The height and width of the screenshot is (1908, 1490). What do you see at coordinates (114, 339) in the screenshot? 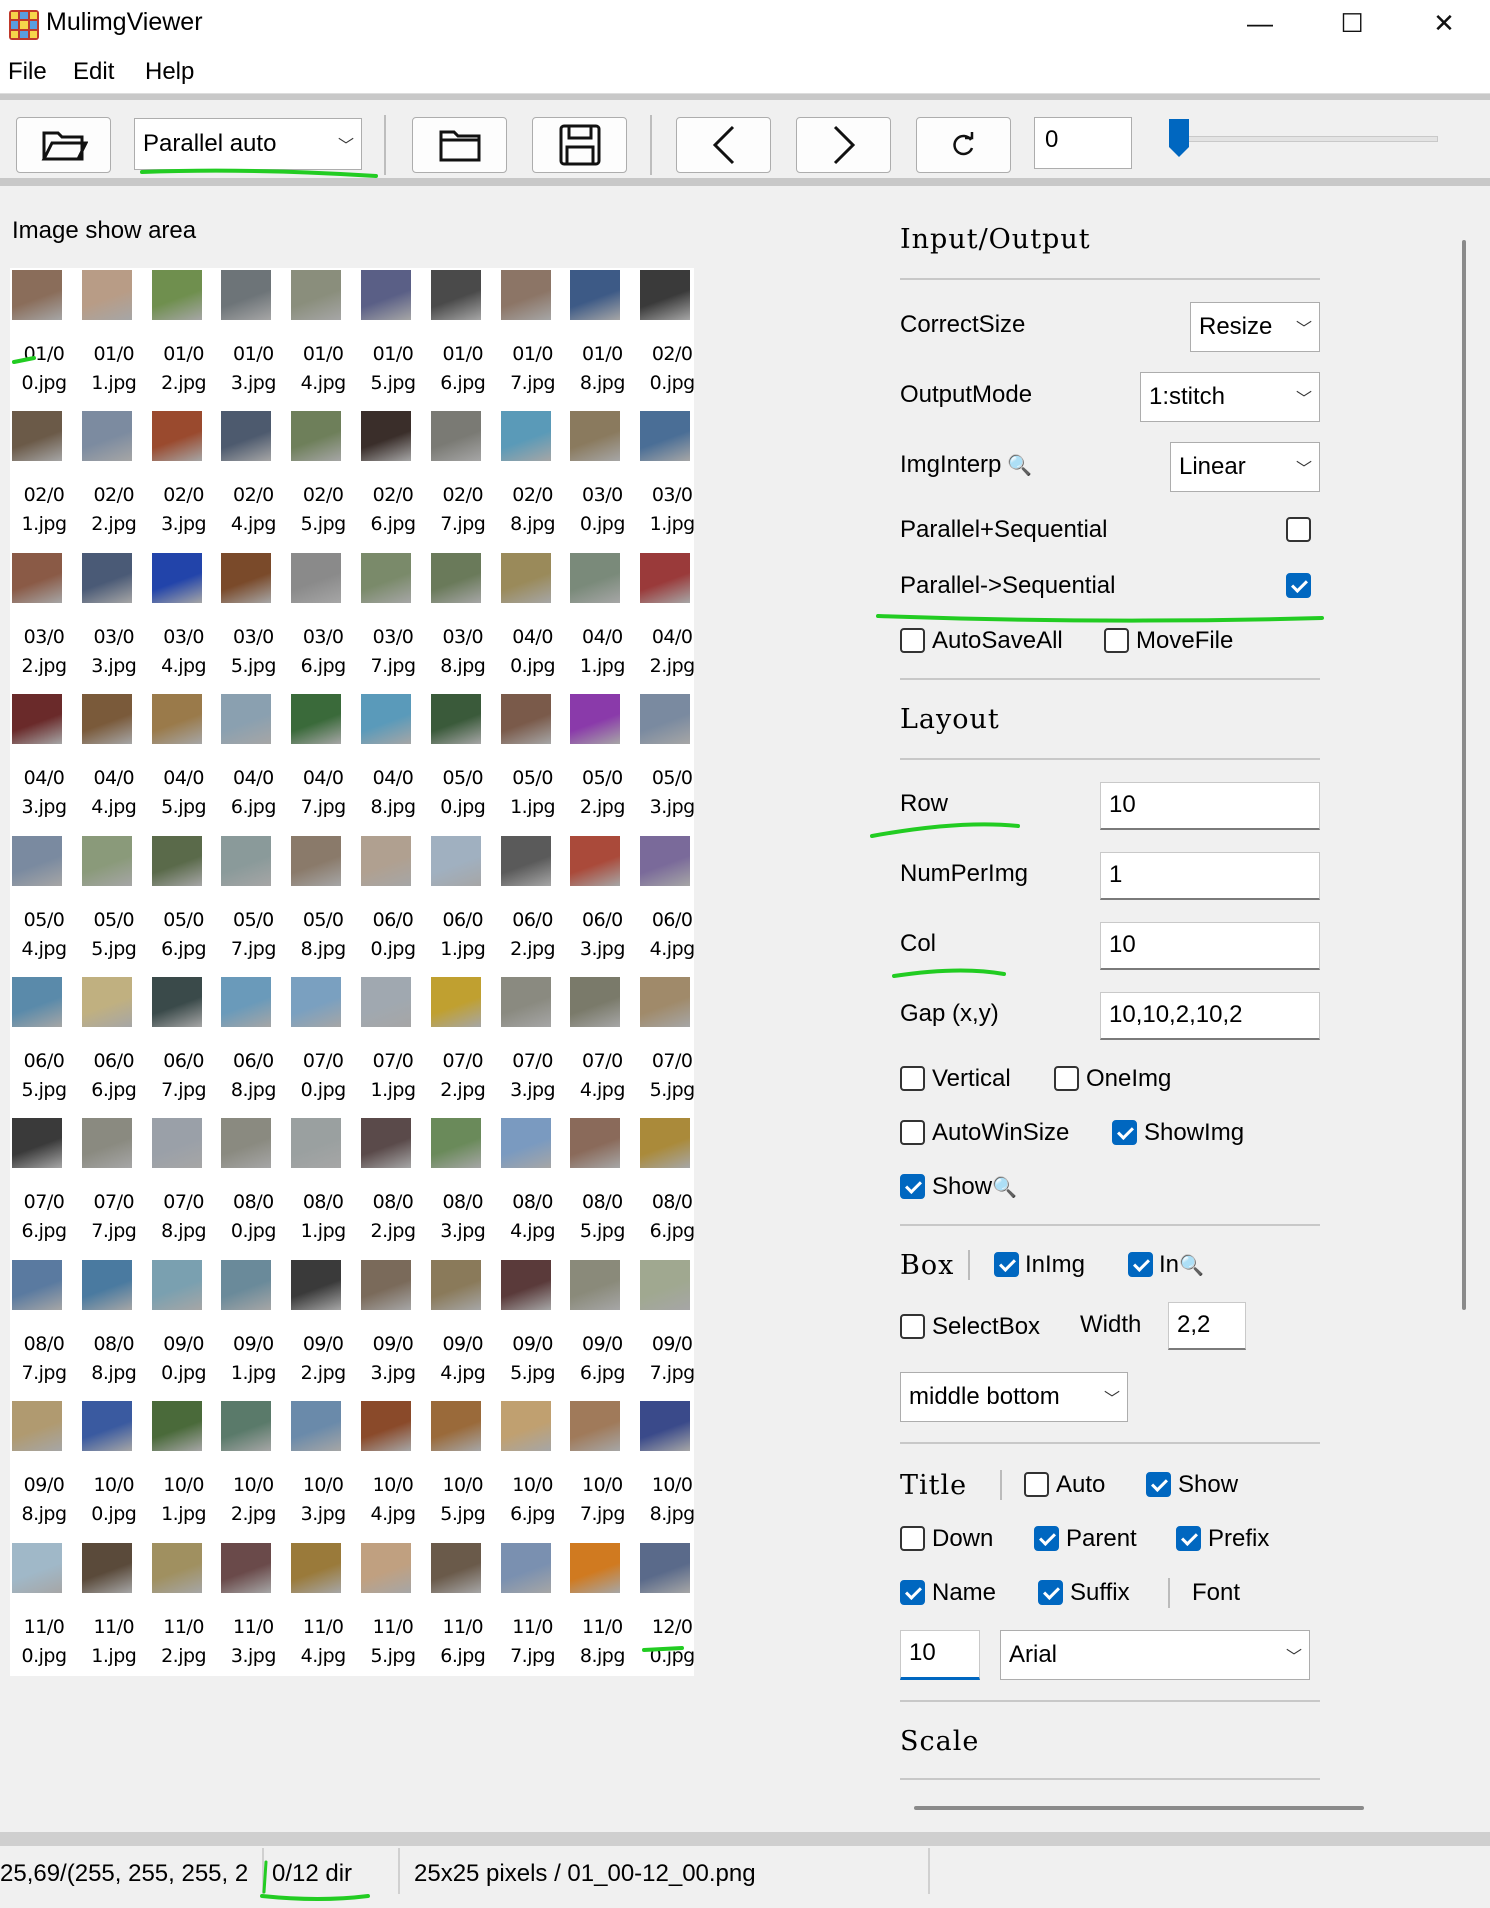
I see `image-cell: 01/0 1.jpg` at bounding box center [114, 339].